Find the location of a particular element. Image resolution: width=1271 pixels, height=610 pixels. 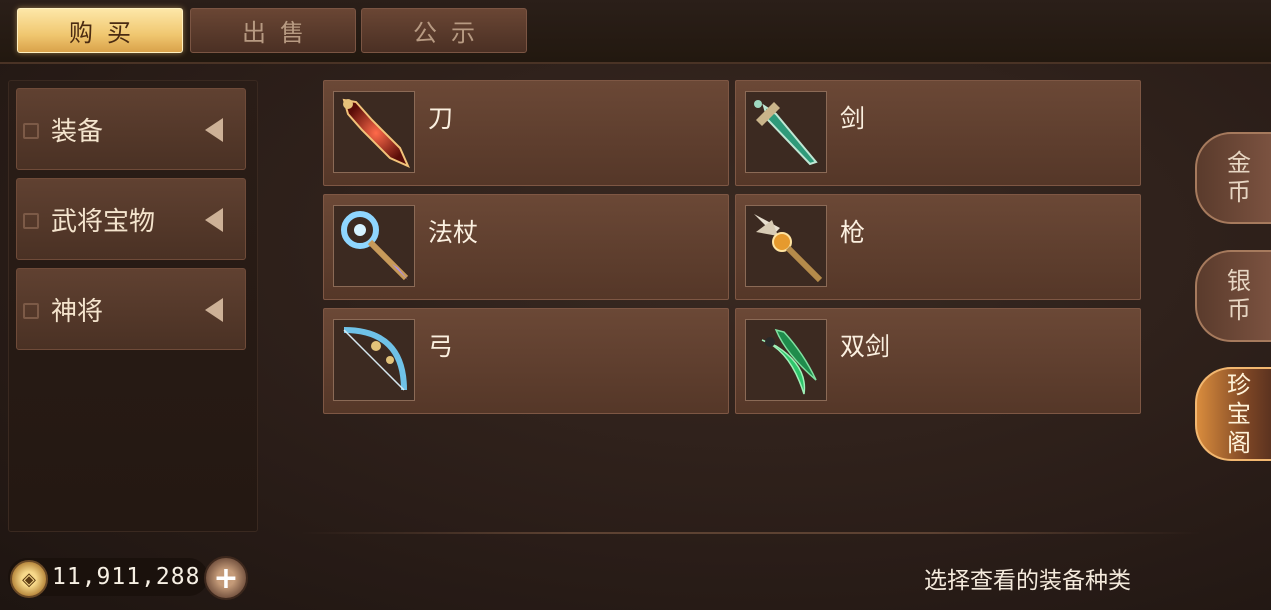

tab-public: 公示 is located at coordinates (444, 30).